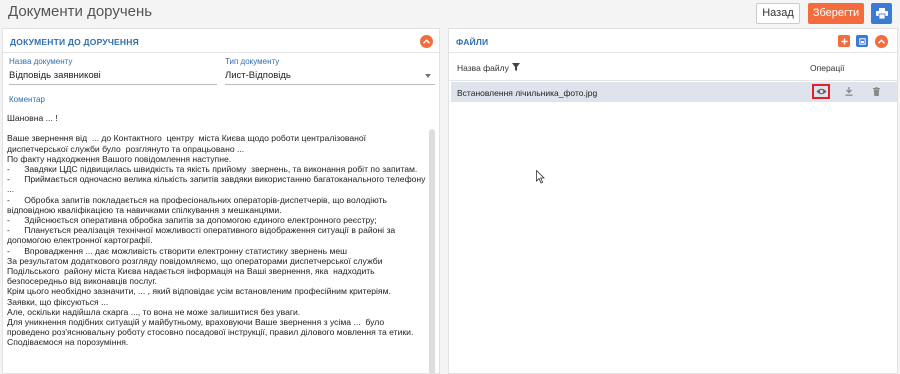  I want to click on plus-icon, so click(844, 41).